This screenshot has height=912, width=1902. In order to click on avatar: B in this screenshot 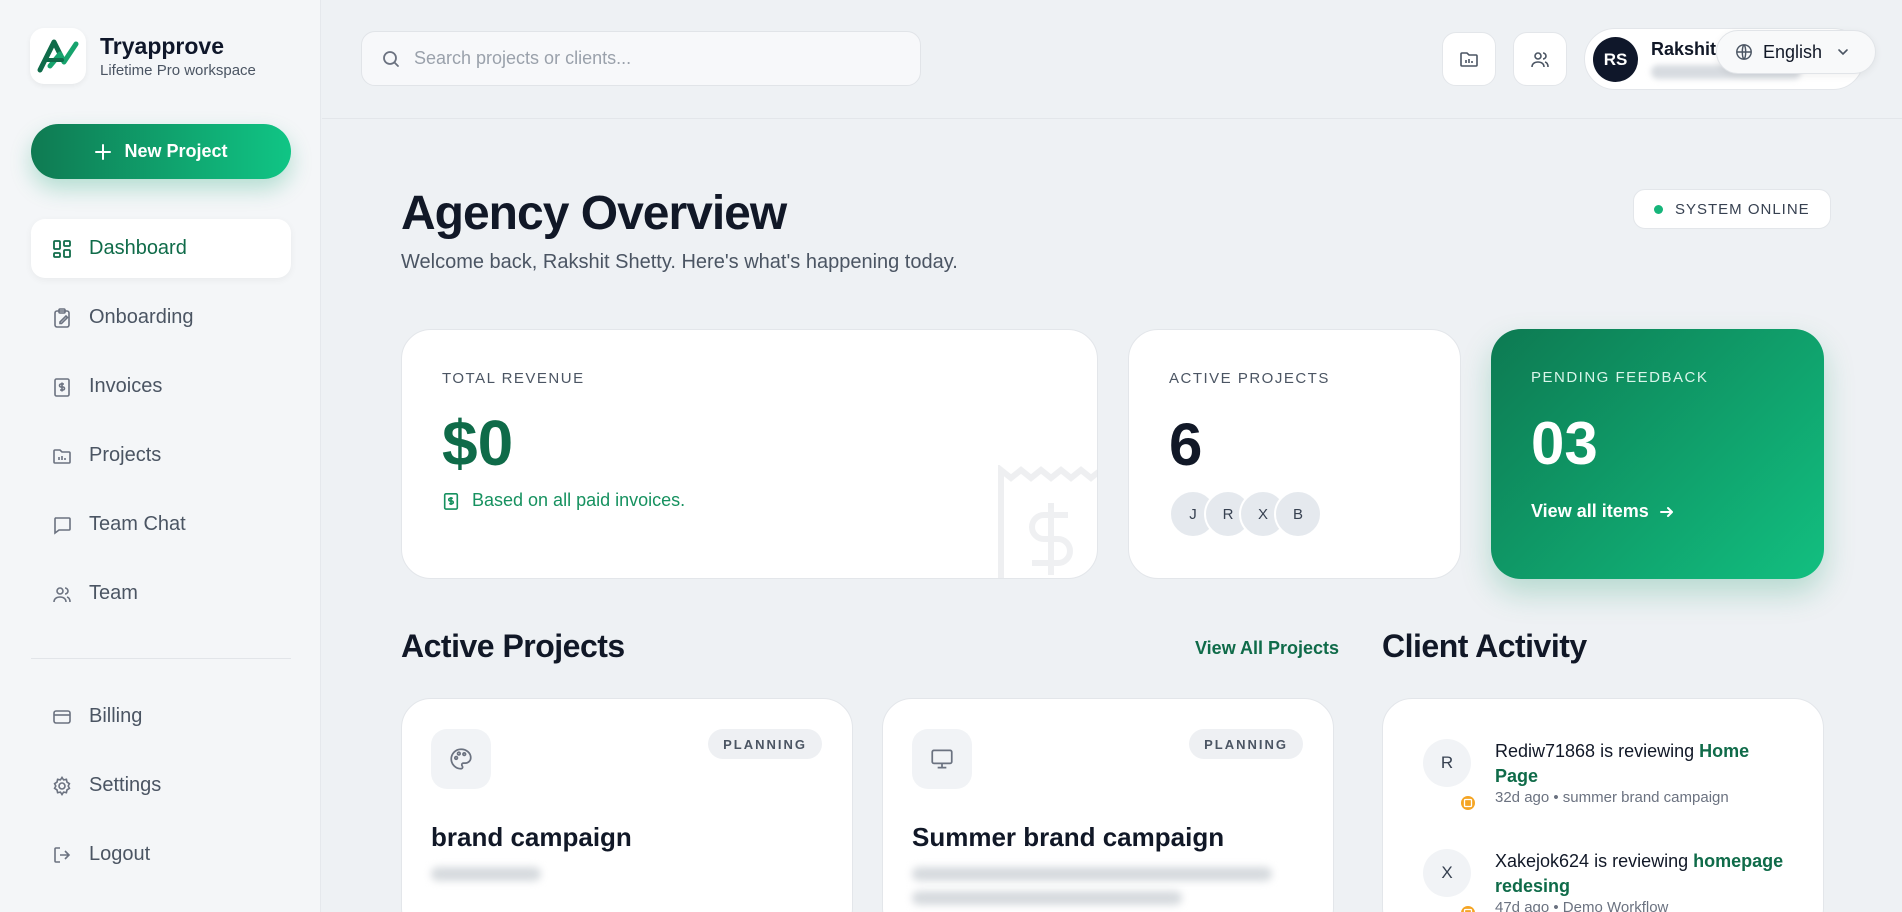, I will do `click(1298, 514)`.